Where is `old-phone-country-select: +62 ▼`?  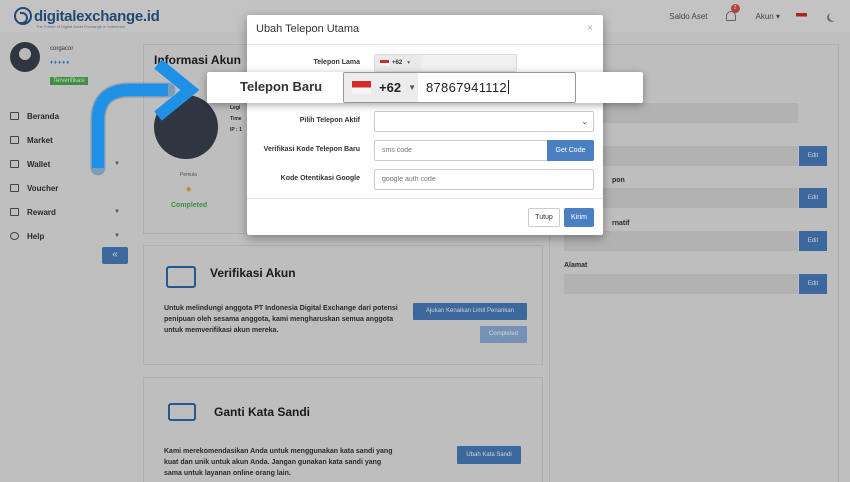 old-phone-country-select: +62 ▼ is located at coordinates (398, 63).